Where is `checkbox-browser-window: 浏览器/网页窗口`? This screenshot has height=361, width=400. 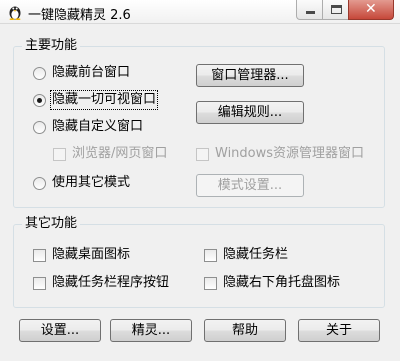 checkbox-browser-window: 浏览器/网页窗口 is located at coordinates (110, 154).